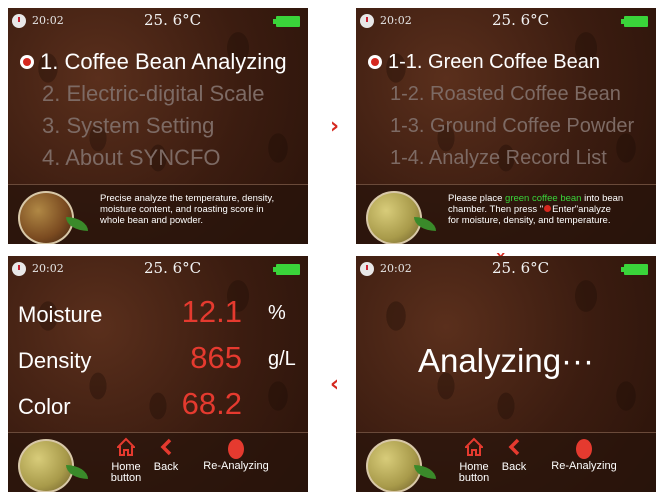  What do you see at coordinates (335, 126) in the screenshot?
I see `flow-arrow-right-icon: ›` at bounding box center [335, 126].